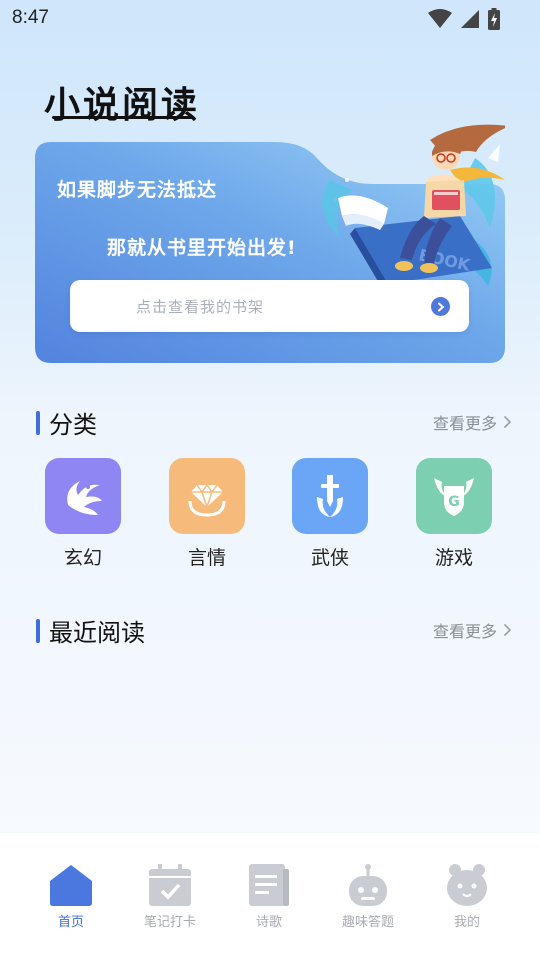 The image size is (540, 960). What do you see at coordinates (70, 922) in the screenshot?
I see `nav-label: 首页` at bounding box center [70, 922].